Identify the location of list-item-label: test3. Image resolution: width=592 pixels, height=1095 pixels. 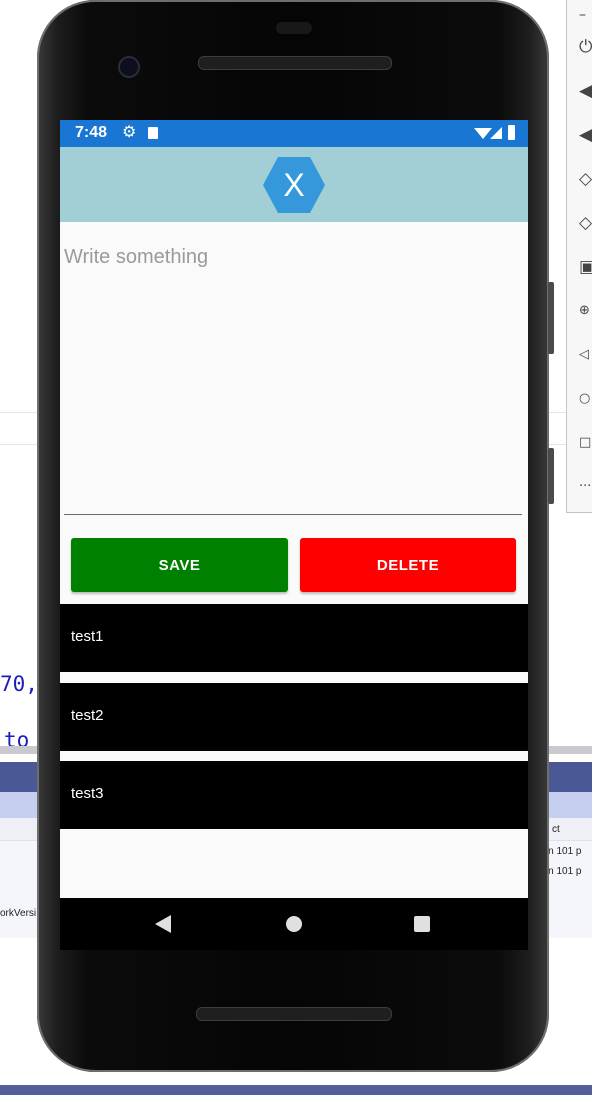
(87, 793).